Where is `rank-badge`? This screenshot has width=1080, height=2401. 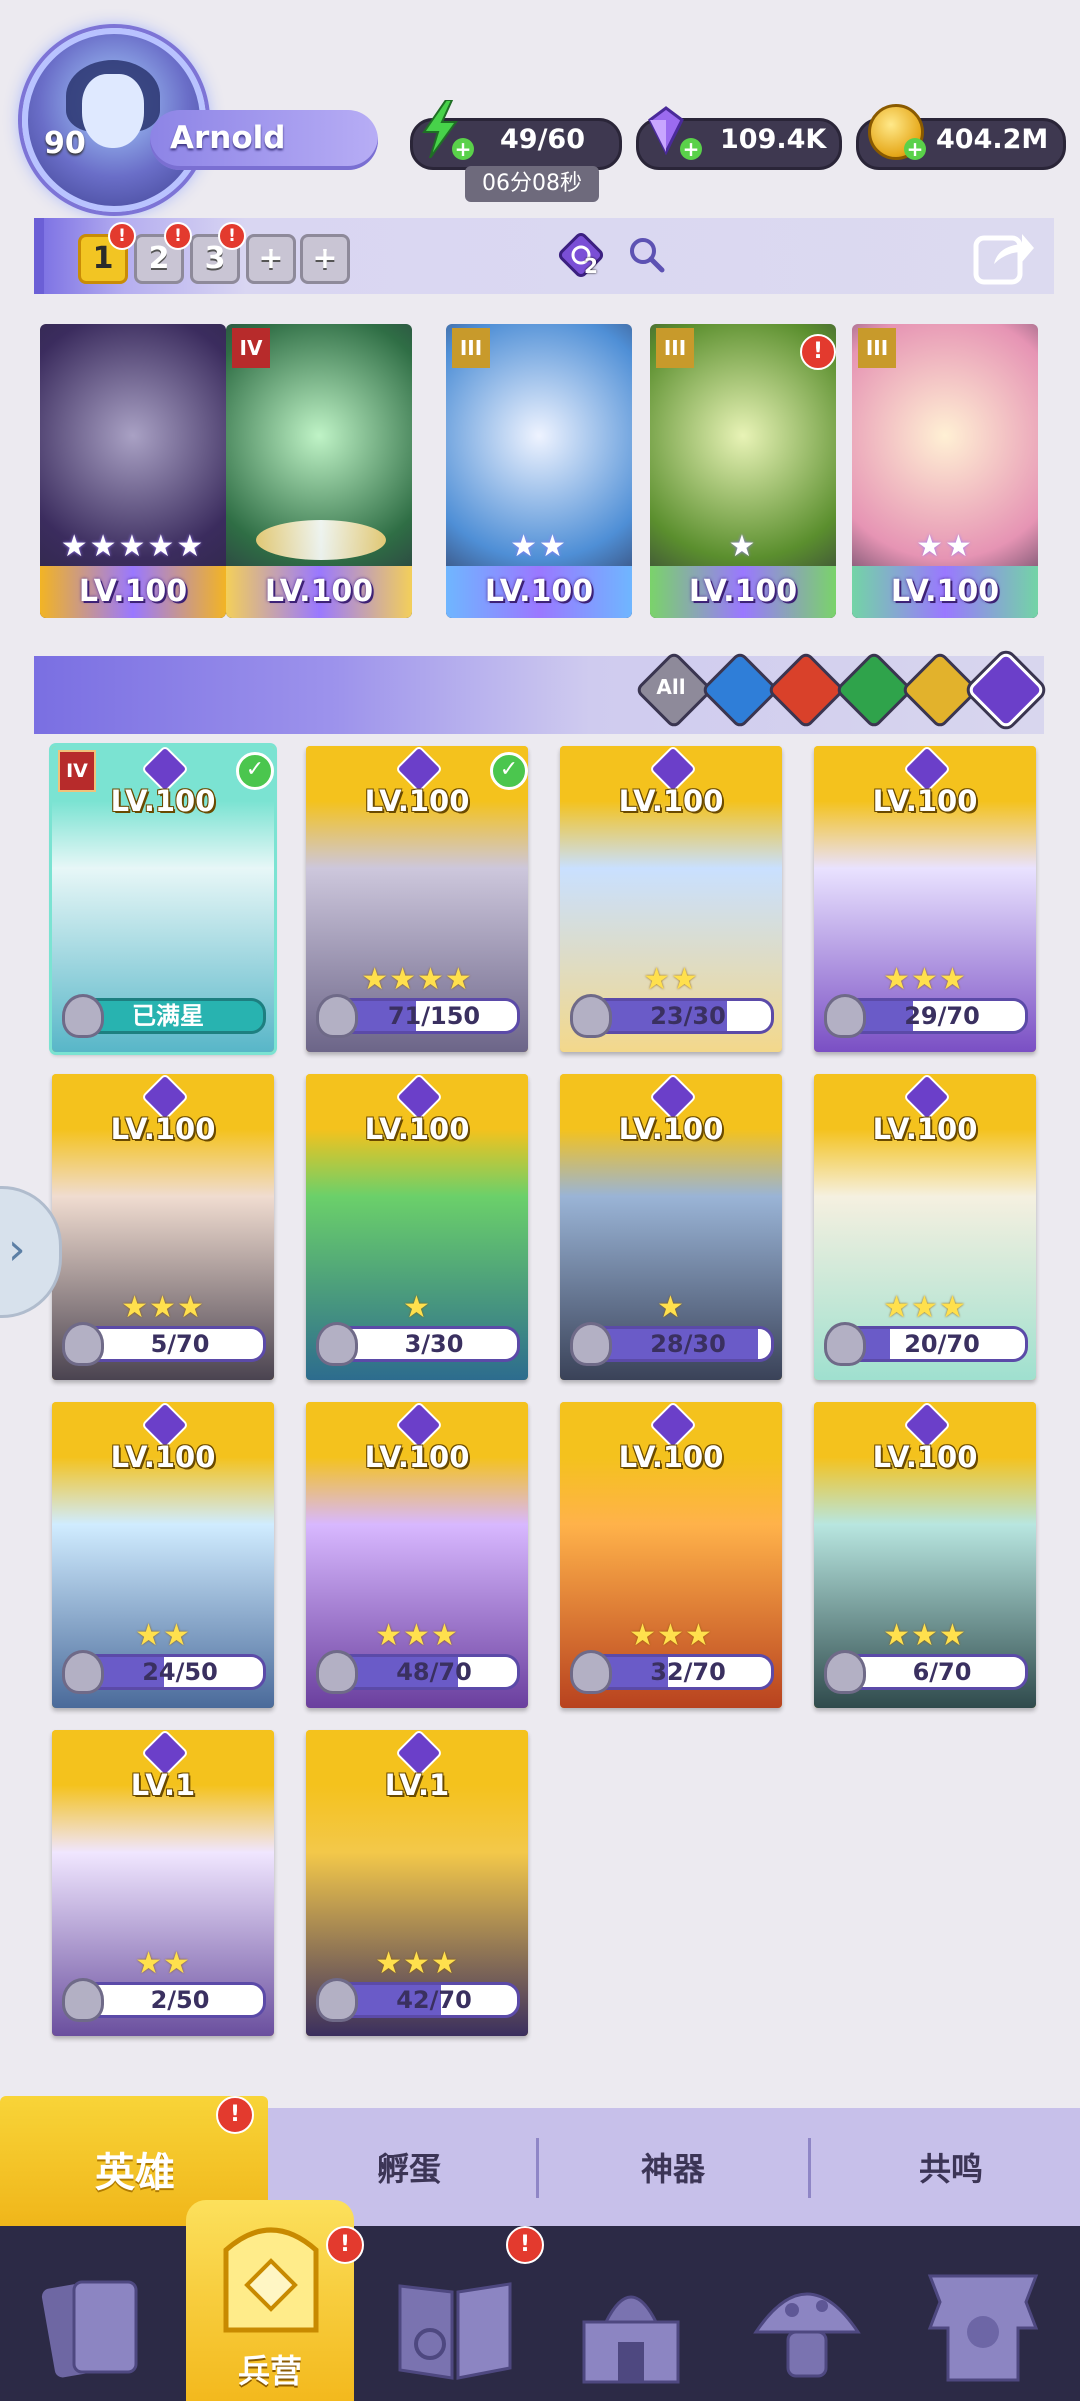 rank-badge is located at coordinates (65, 348).